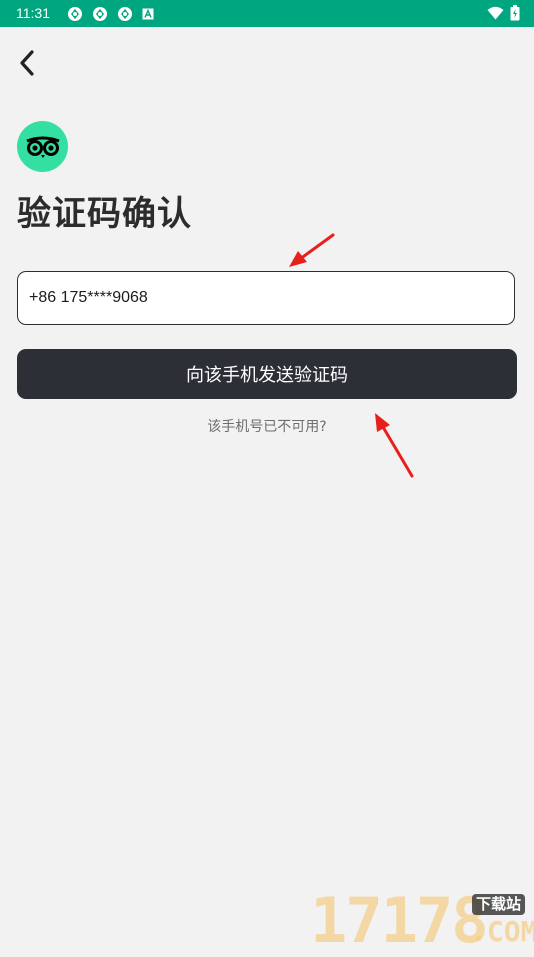  I want to click on chevron-left-icon, so click(27, 63).